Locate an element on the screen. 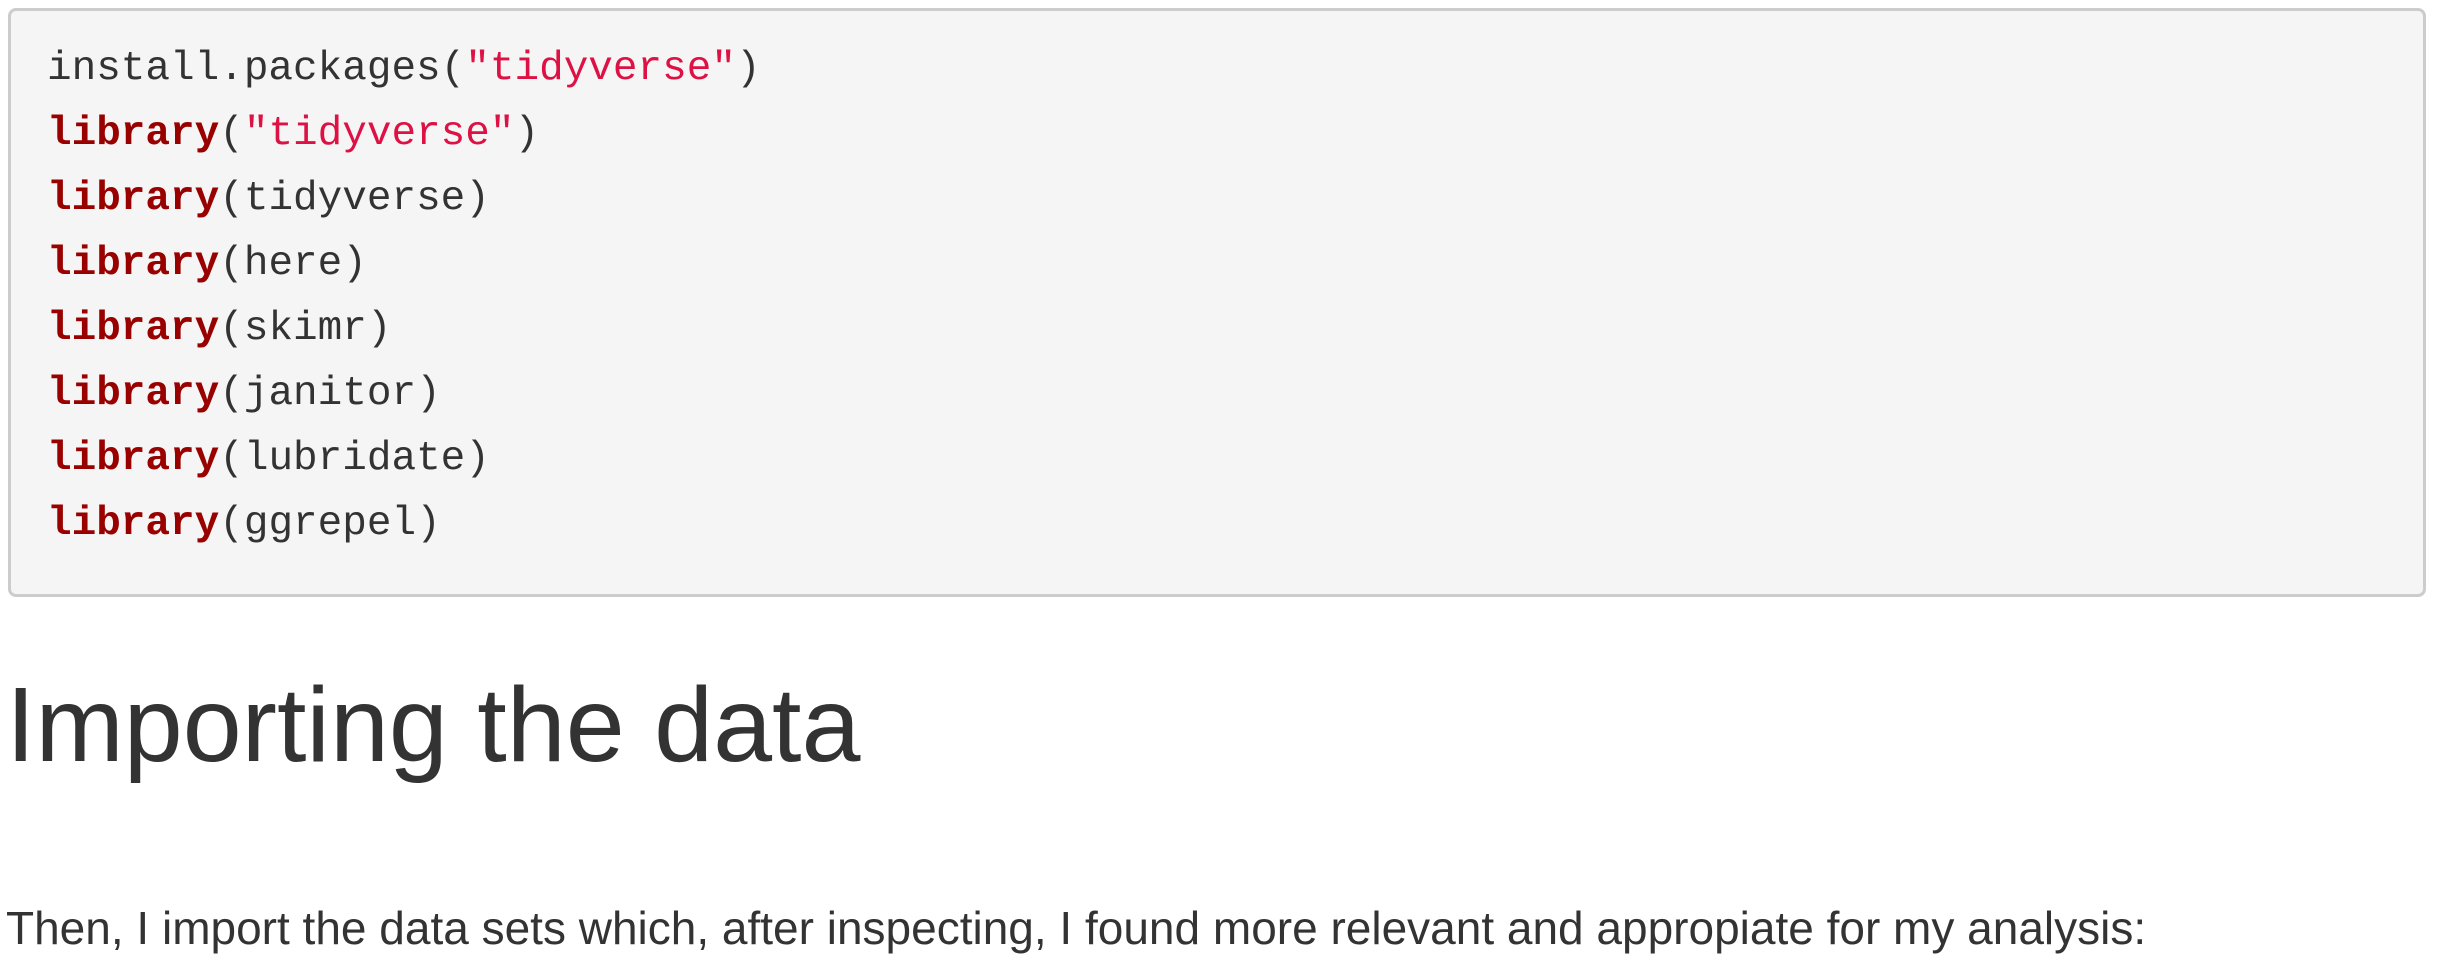 Image resolution: width=2440 pixels, height=980 pixels. section-heading: Importing the data is located at coordinates (433, 725).